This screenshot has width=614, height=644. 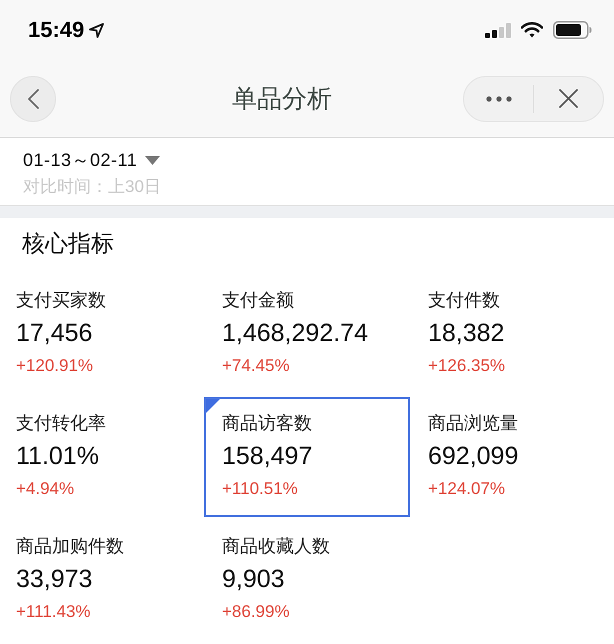 I want to click on back-icon, so click(x=33, y=98).